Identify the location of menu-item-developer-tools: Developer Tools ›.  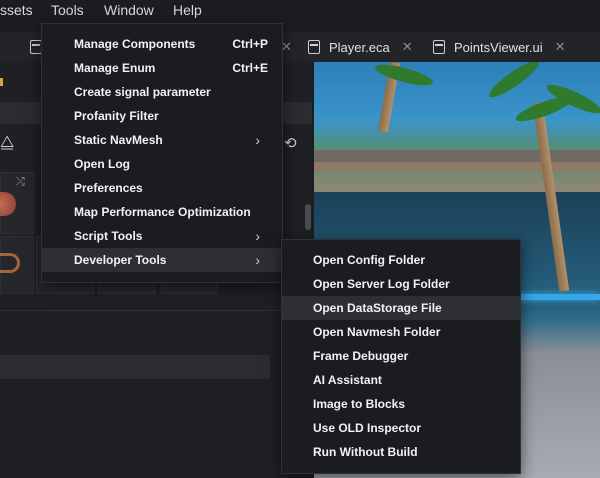
(162, 260).